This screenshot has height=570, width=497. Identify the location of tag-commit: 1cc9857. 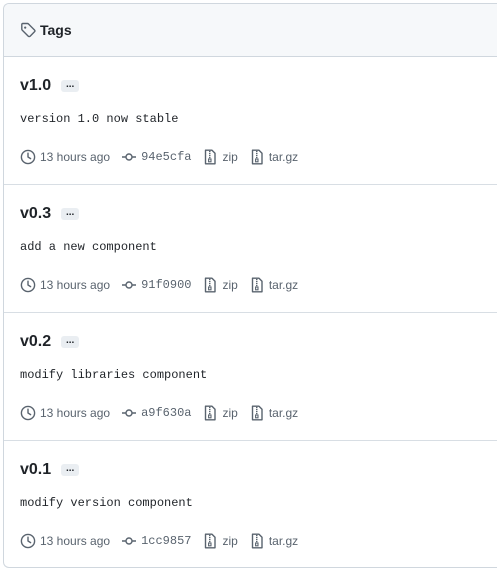
(156, 541).